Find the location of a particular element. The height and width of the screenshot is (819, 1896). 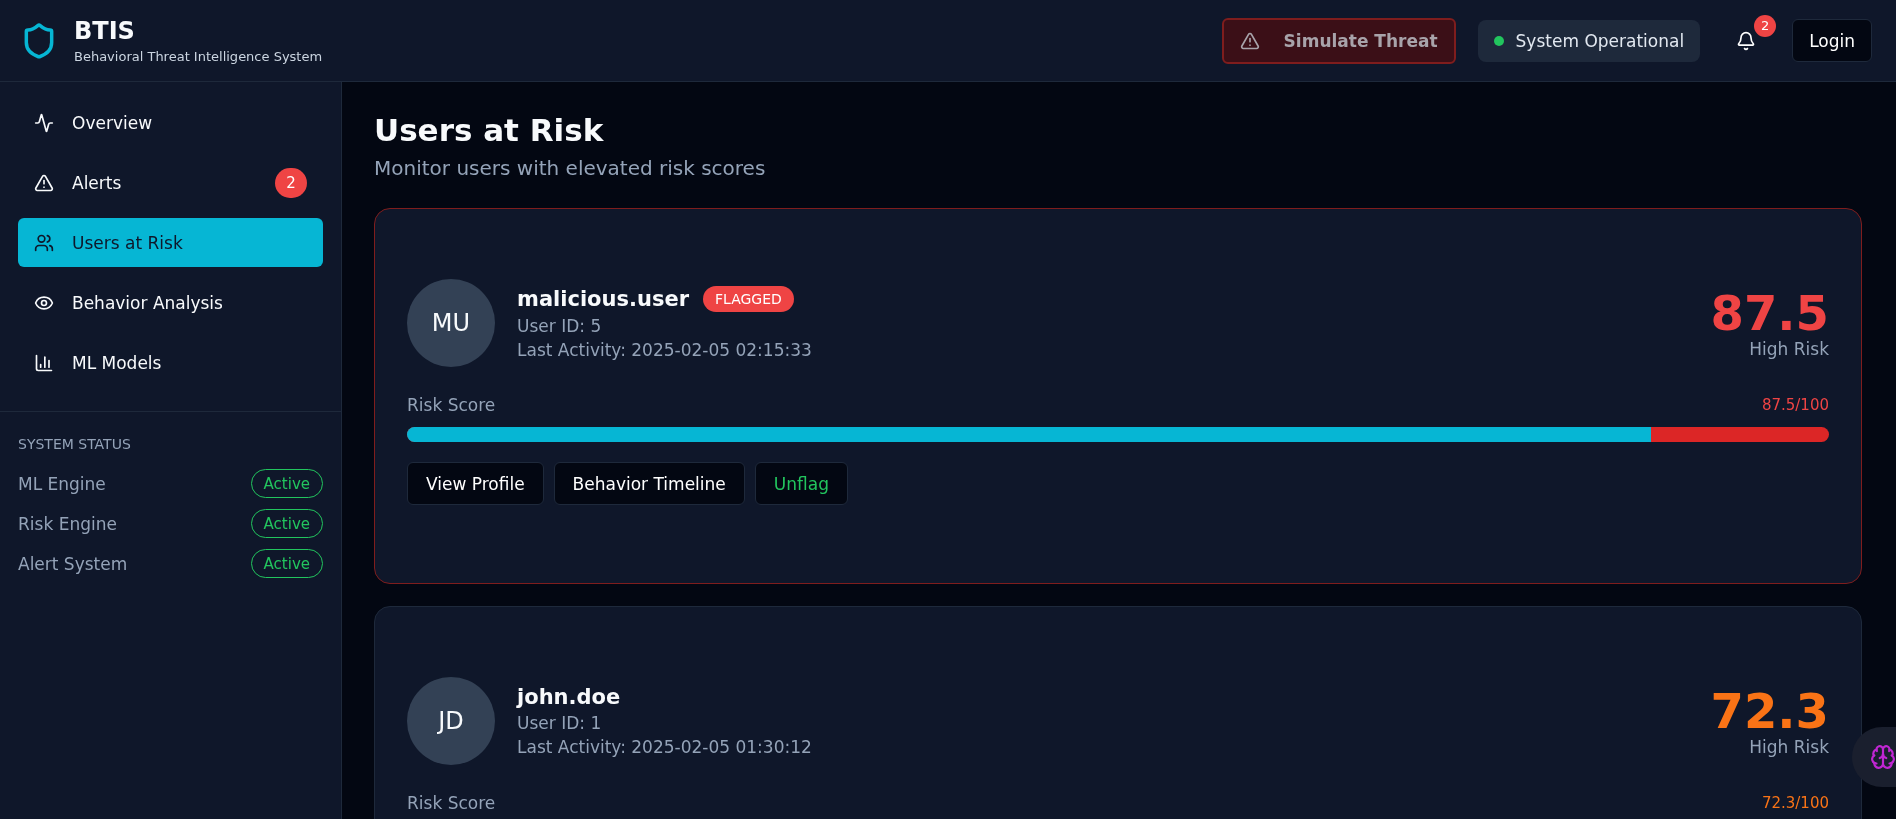

page-title: Users at Risk is located at coordinates (489, 130).